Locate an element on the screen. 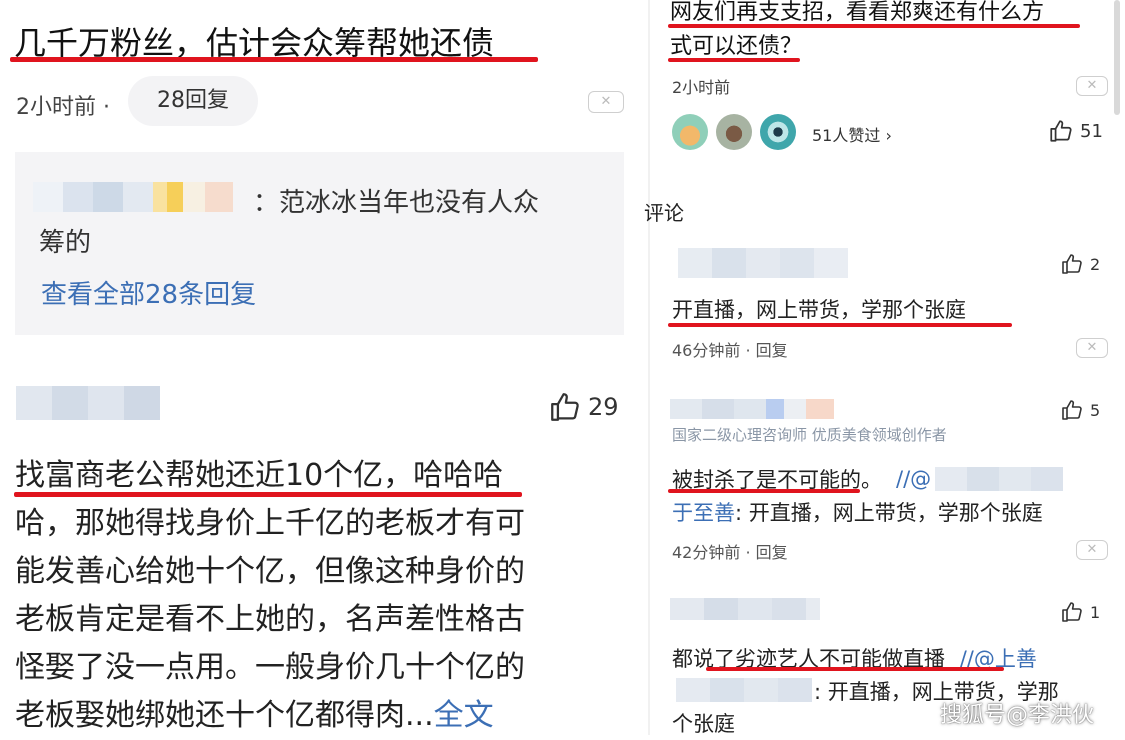 The width and height of the screenshot is (1125, 740). comment1-underline is located at coordinates (840, 325).